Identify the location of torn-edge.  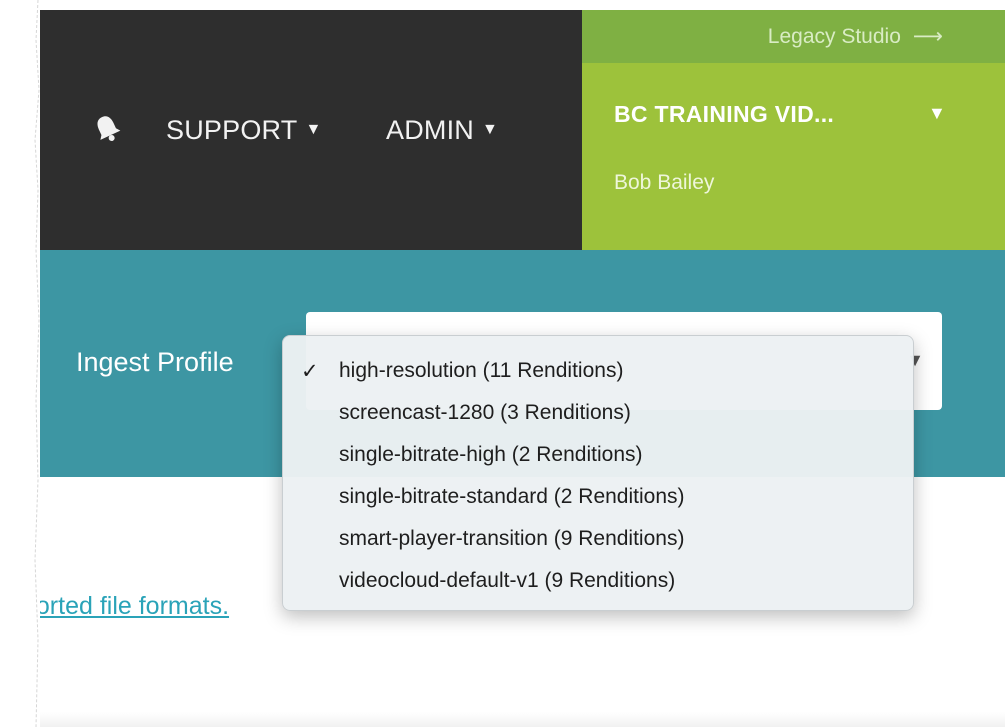
(20, 363).